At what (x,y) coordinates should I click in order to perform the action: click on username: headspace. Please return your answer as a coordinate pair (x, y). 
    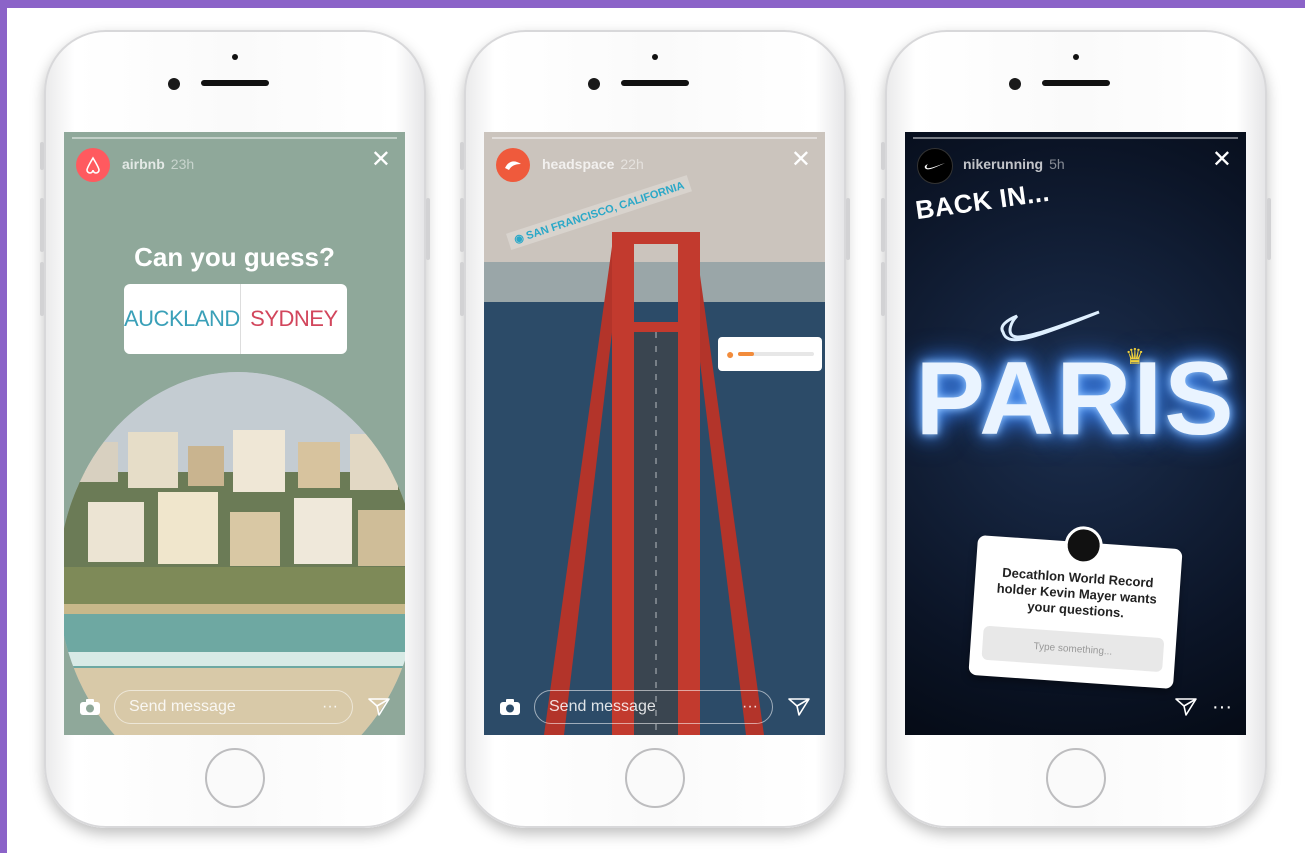
    Looking at the image, I should click on (578, 164).